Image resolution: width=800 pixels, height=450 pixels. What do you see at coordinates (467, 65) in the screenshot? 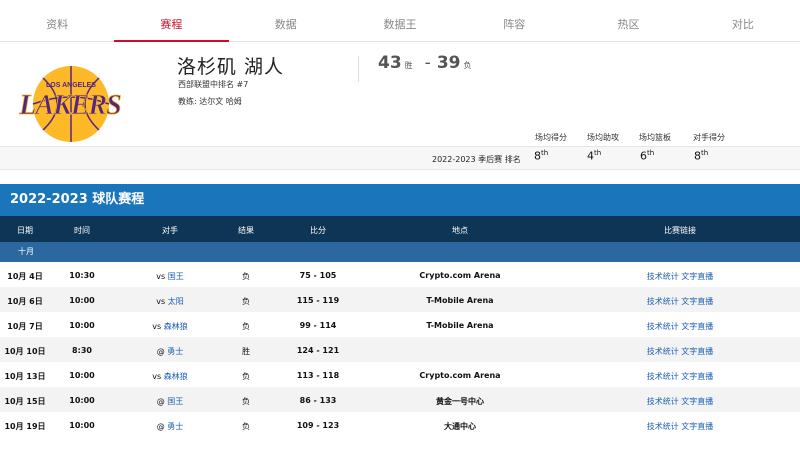
I see `losses-label: 负` at bounding box center [467, 65].